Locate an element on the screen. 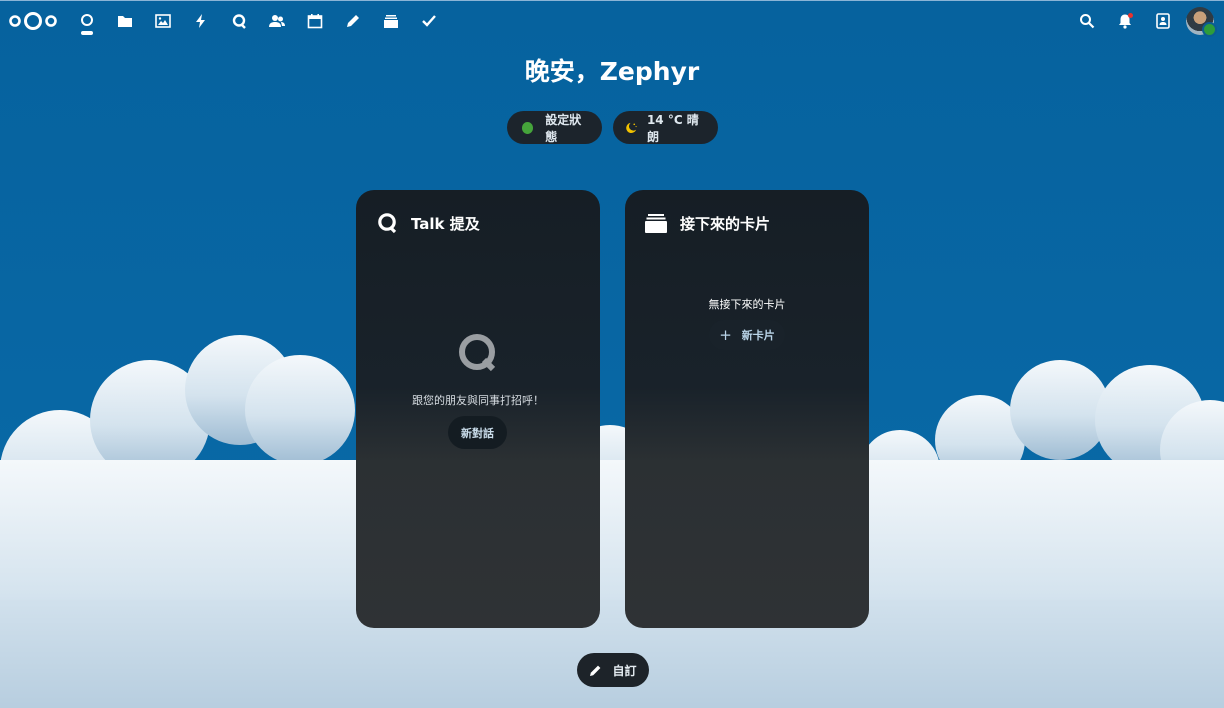  set-status-button: 設定狀態 is located at coordinates (554, 127).